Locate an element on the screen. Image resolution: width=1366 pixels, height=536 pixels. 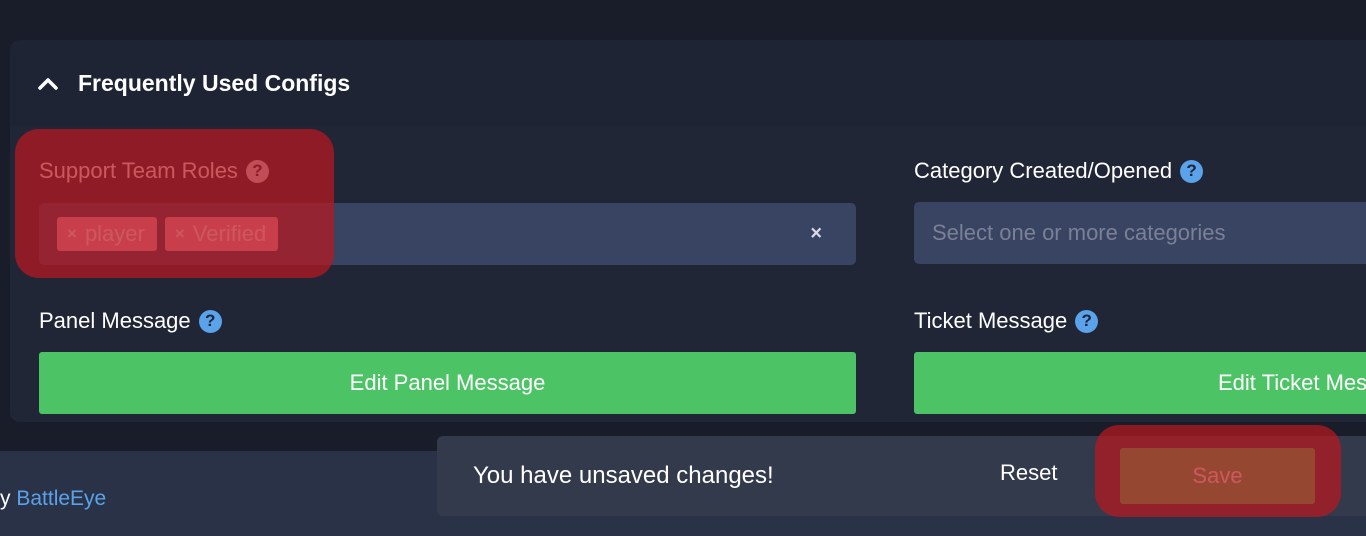
edit-panel-message-button: Edit Panel Message is located at coordinates (447, 383).